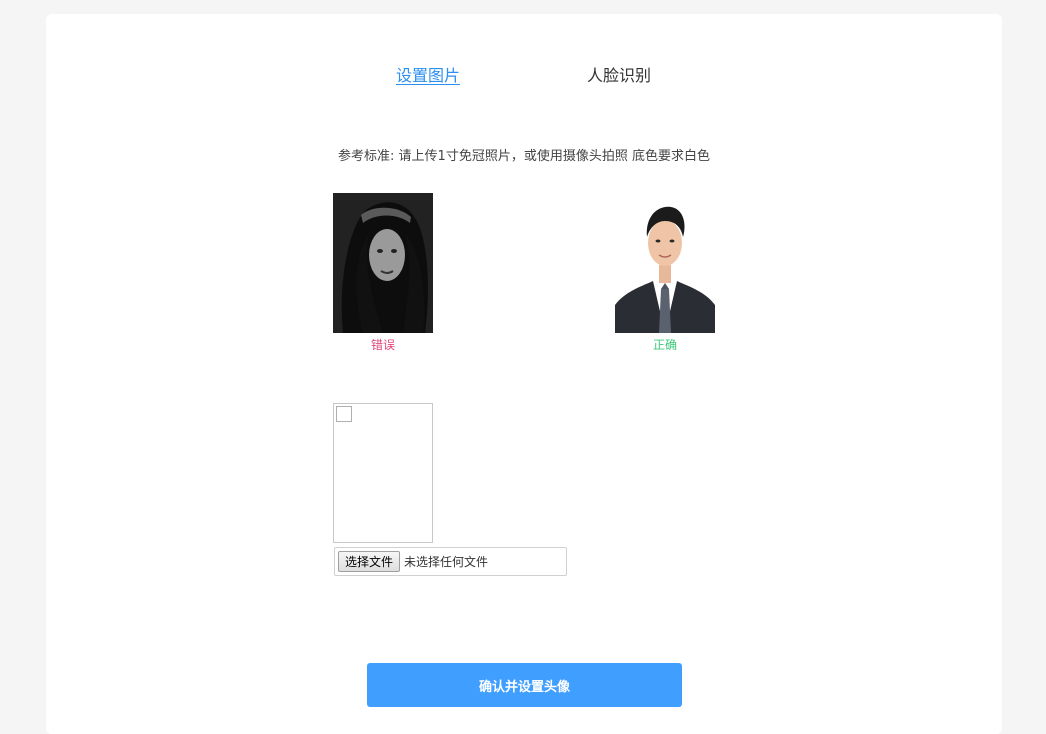 This screenshot has width=1046, height=734. I want to click on broken-image-icon, so click(344, 414).